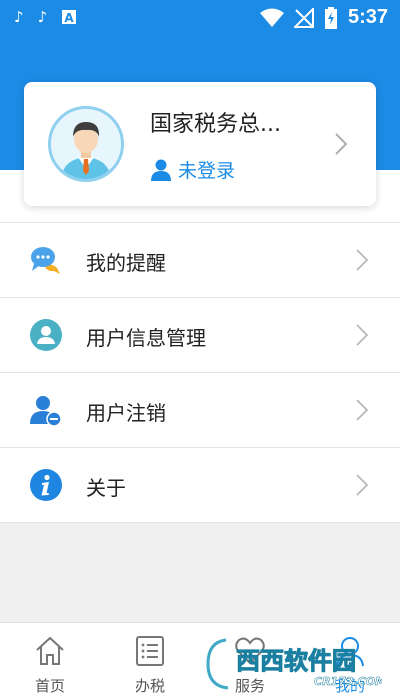 Image resolution: width=400 pixels, height=700 pixels. I want to click on info-icon, so click(46, 485).